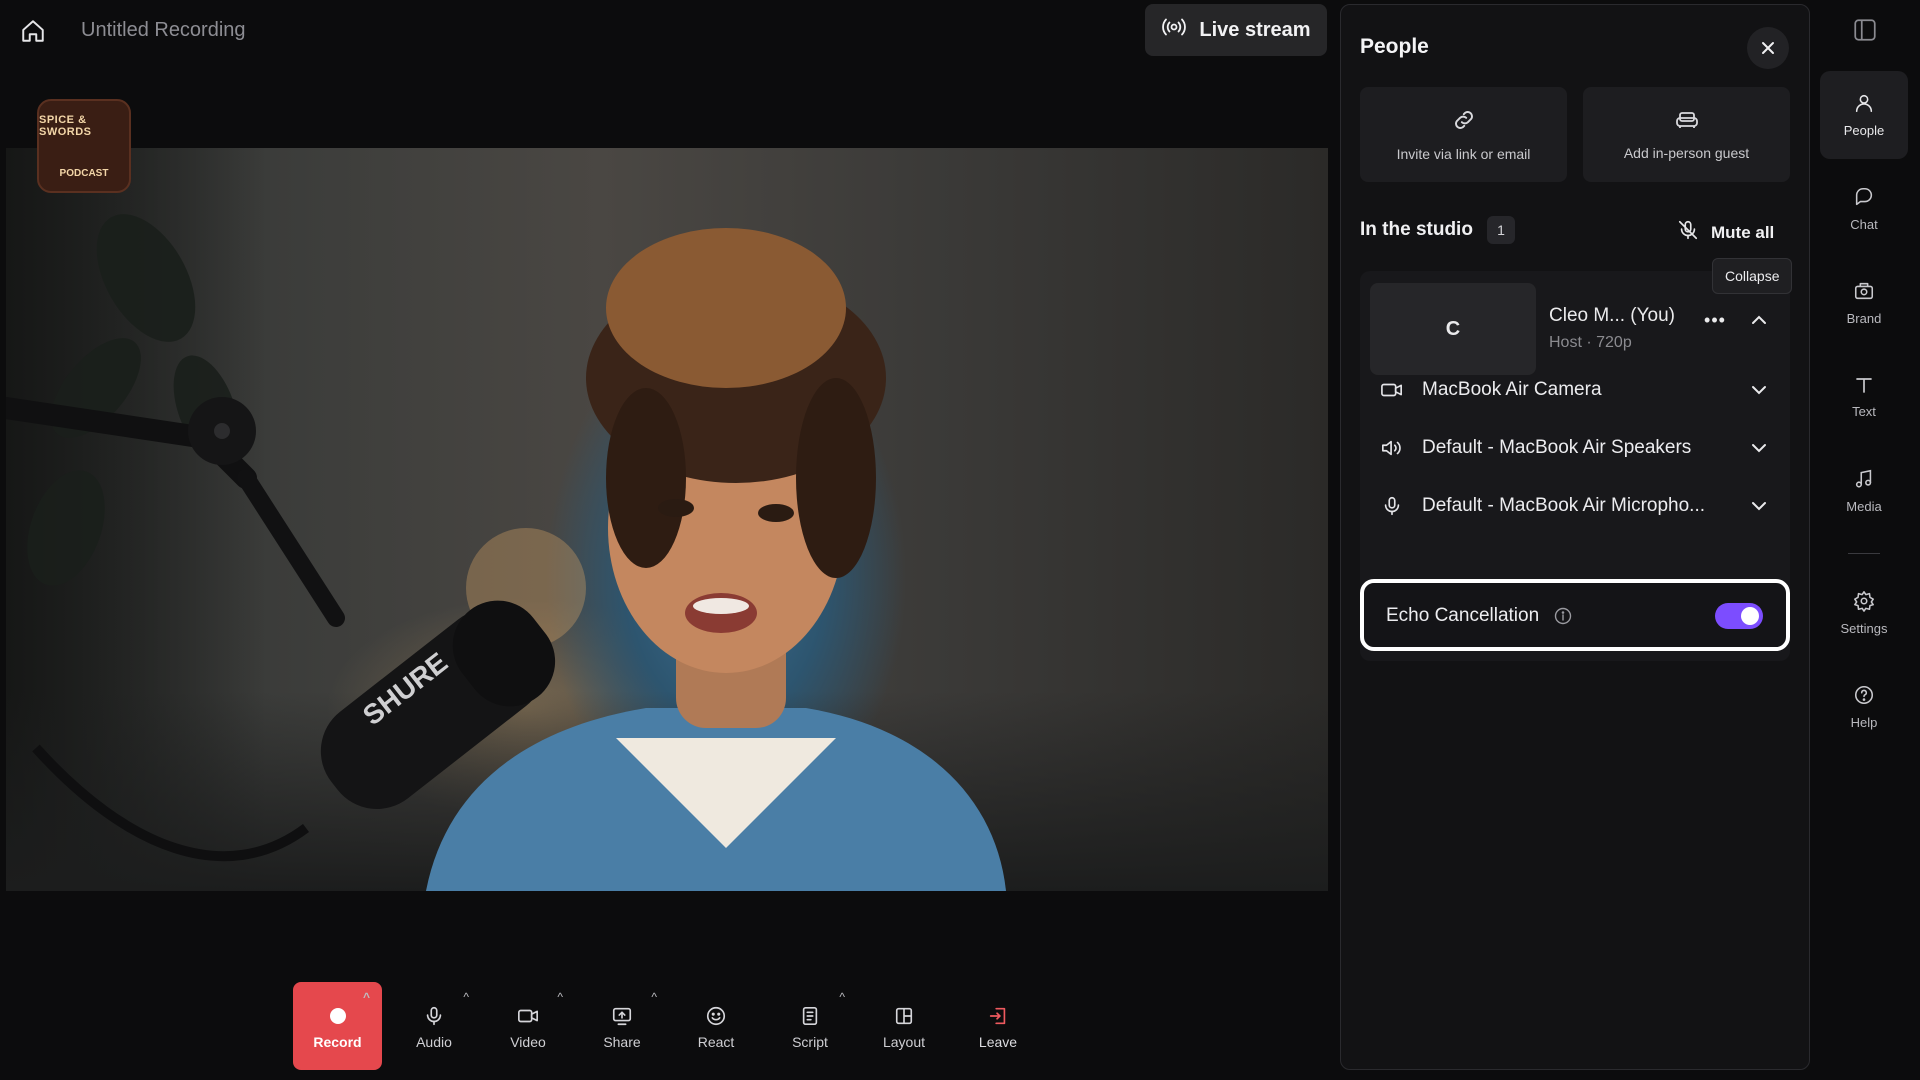  What do you see at coordinates (716, 1042) in the screenshot?
I see `react-label: React` at bounding box center [716, 1042].